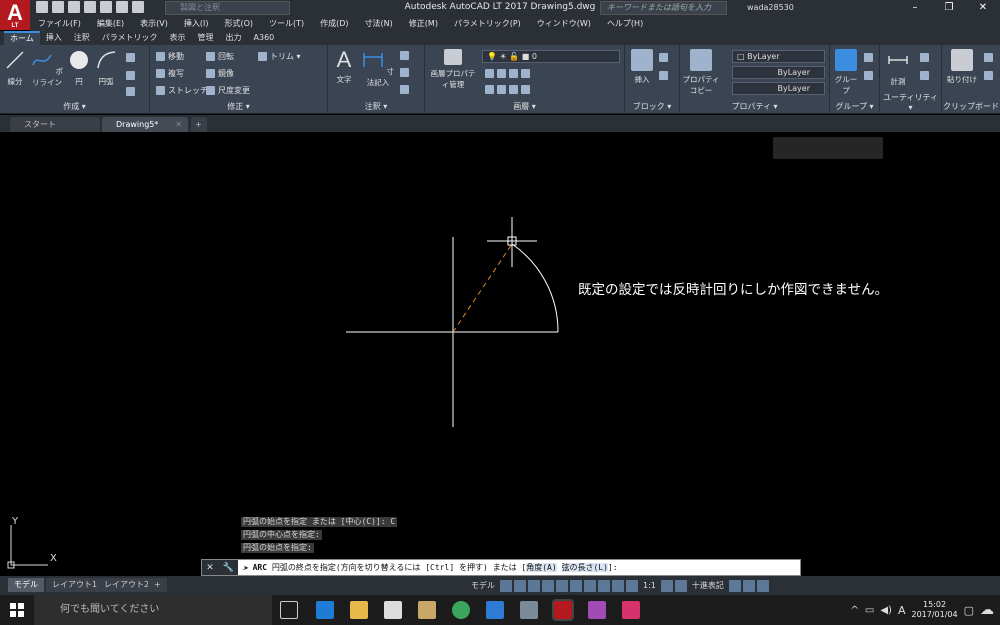  What do you see at coordinates (238, 106) in the screenshot?
I see `modify-panel-title: 修正 ▾` at bounding box center [238, 106].